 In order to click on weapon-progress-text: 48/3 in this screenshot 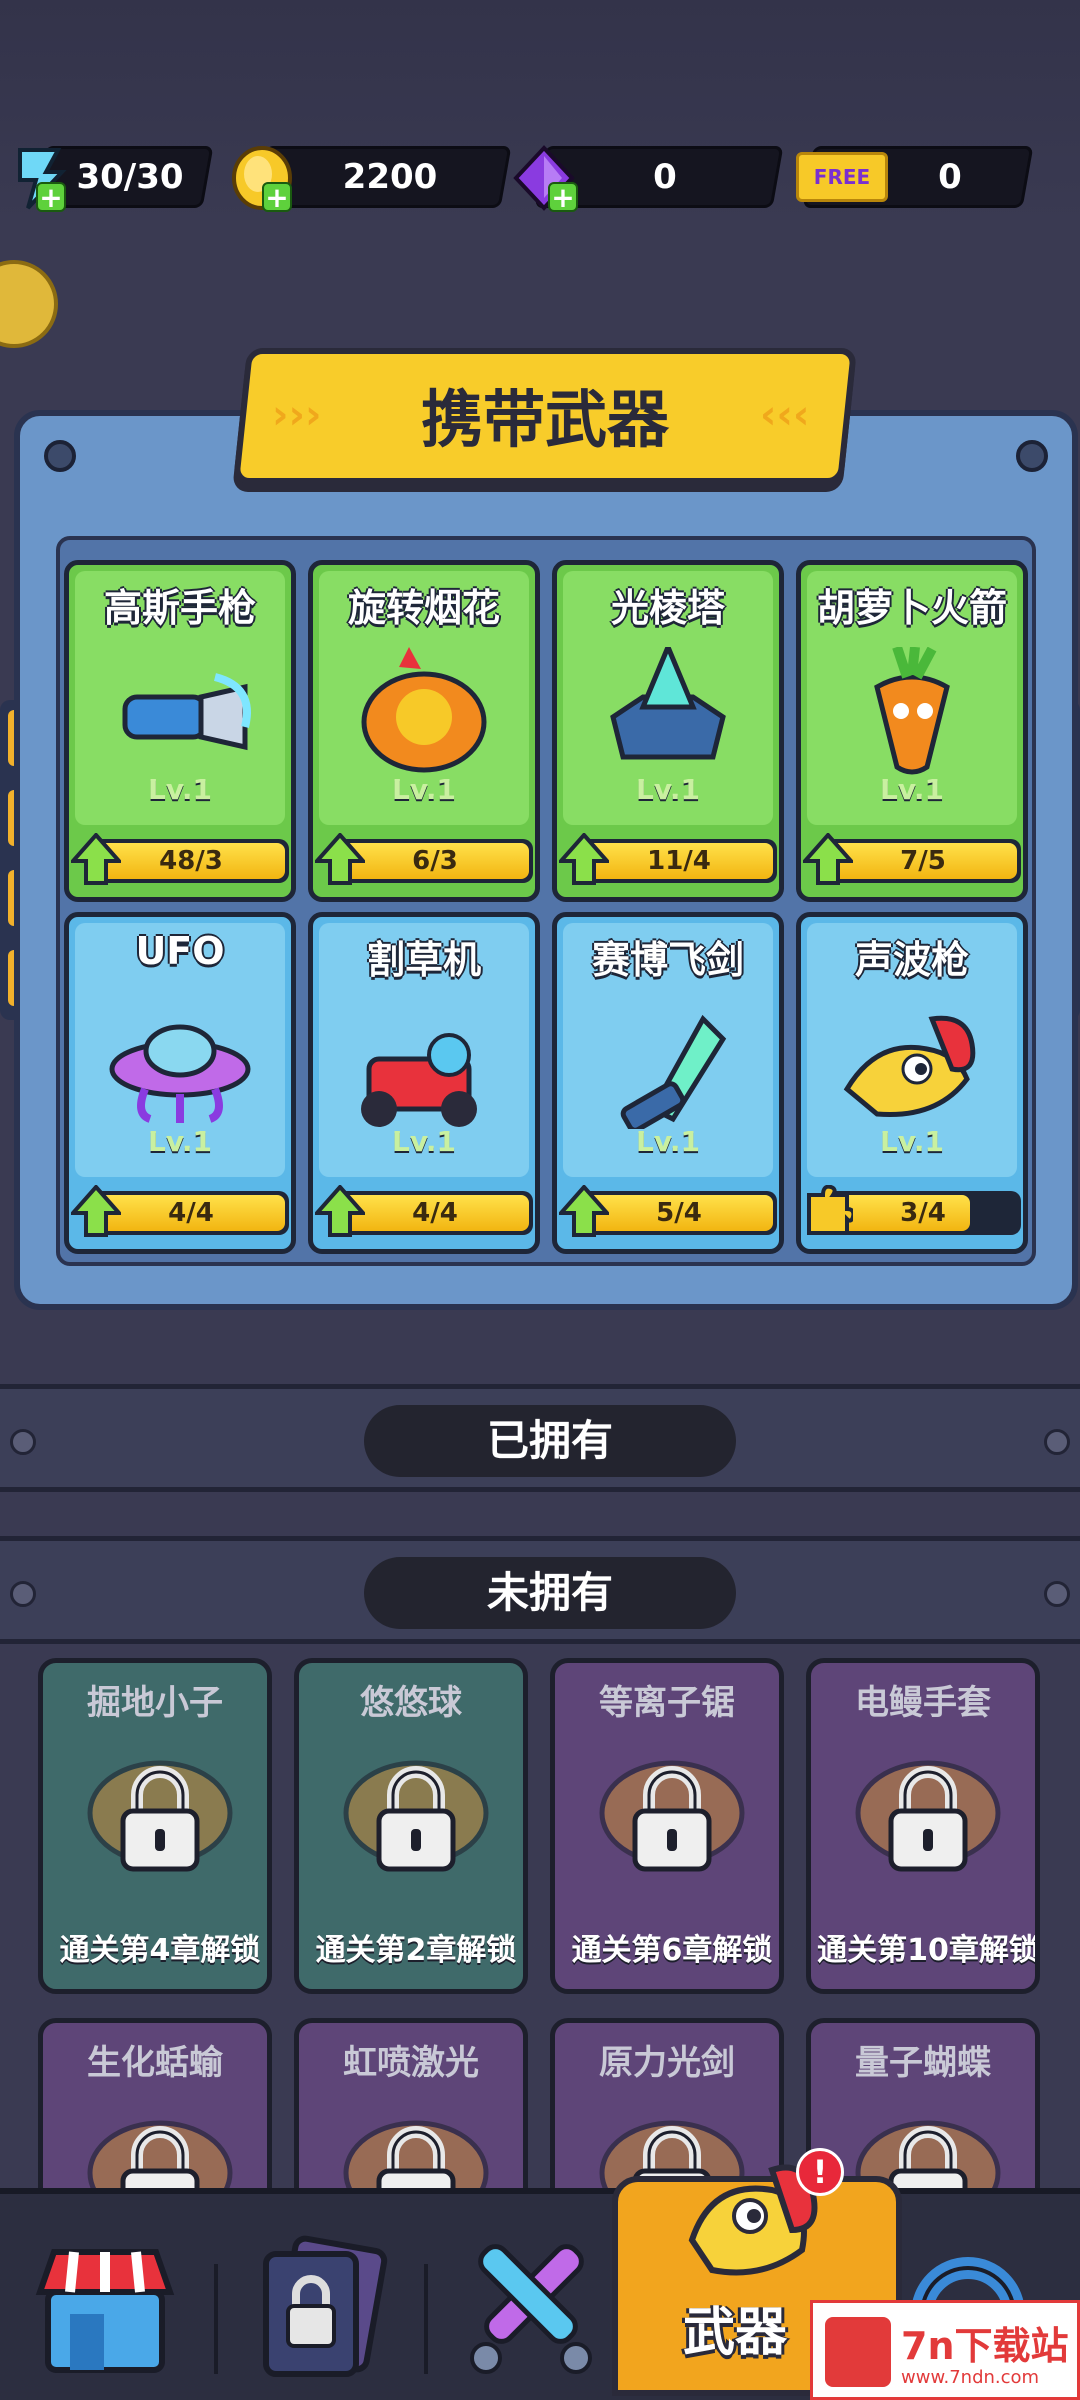, I will do `click(191, 861)`.